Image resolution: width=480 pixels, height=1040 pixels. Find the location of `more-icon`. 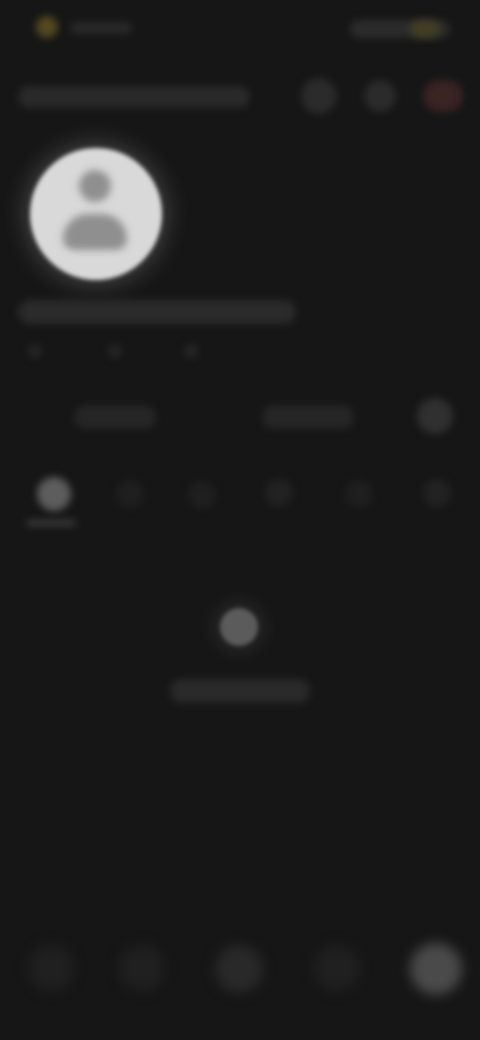

more-icon is located at coordinates (435, 416).